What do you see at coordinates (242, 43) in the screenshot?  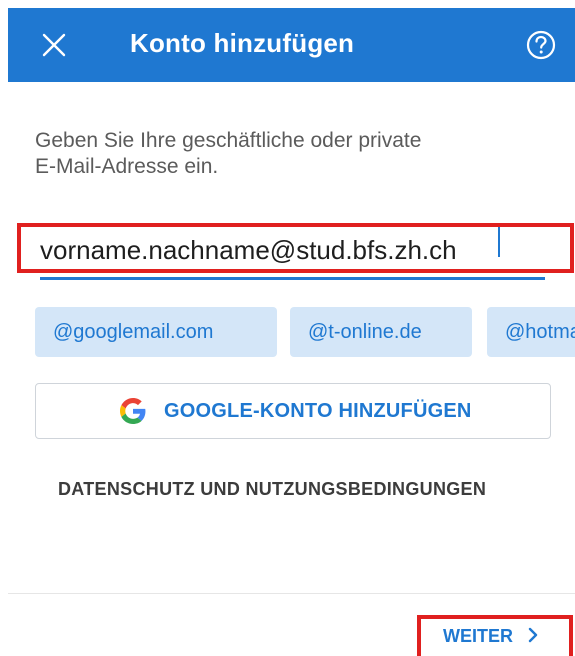 I see `page-title: Konto hinzufügen` at bounding box center [242, 43].